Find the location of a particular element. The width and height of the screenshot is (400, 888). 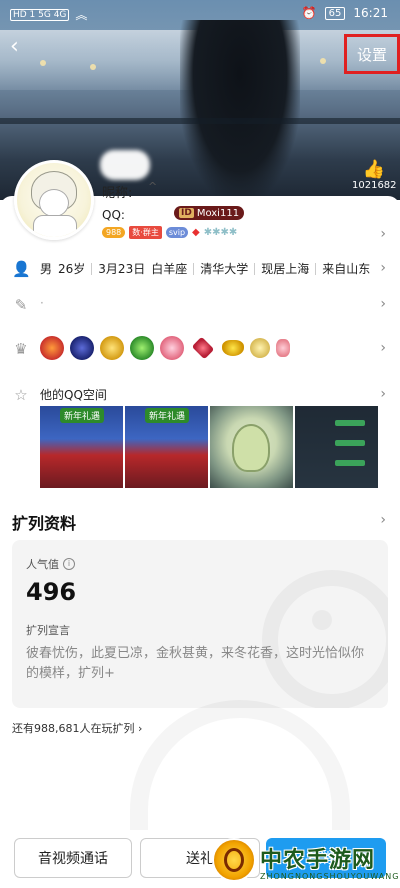

players-count-link: 还有988,681人在玩扩列 › is located at coordinates (77, 728).